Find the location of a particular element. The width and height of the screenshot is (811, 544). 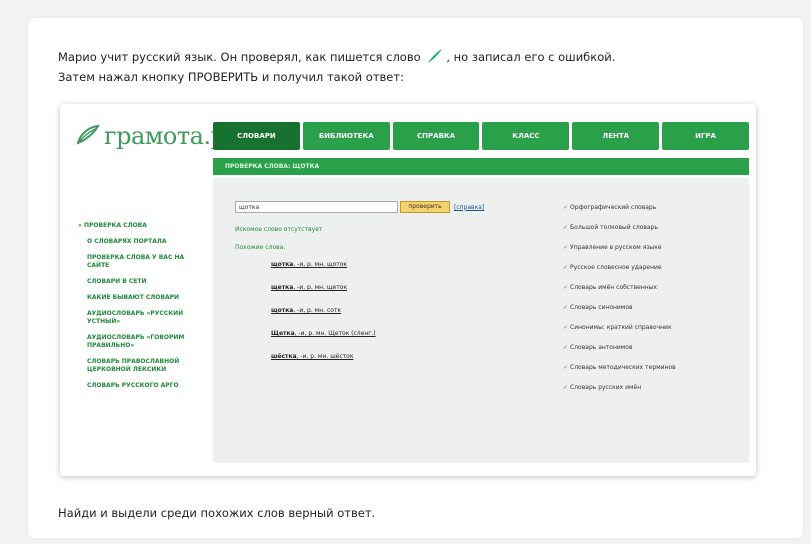

dictionary-item: ✓ Большой толковый словарь is located at coordinates (619, 227).